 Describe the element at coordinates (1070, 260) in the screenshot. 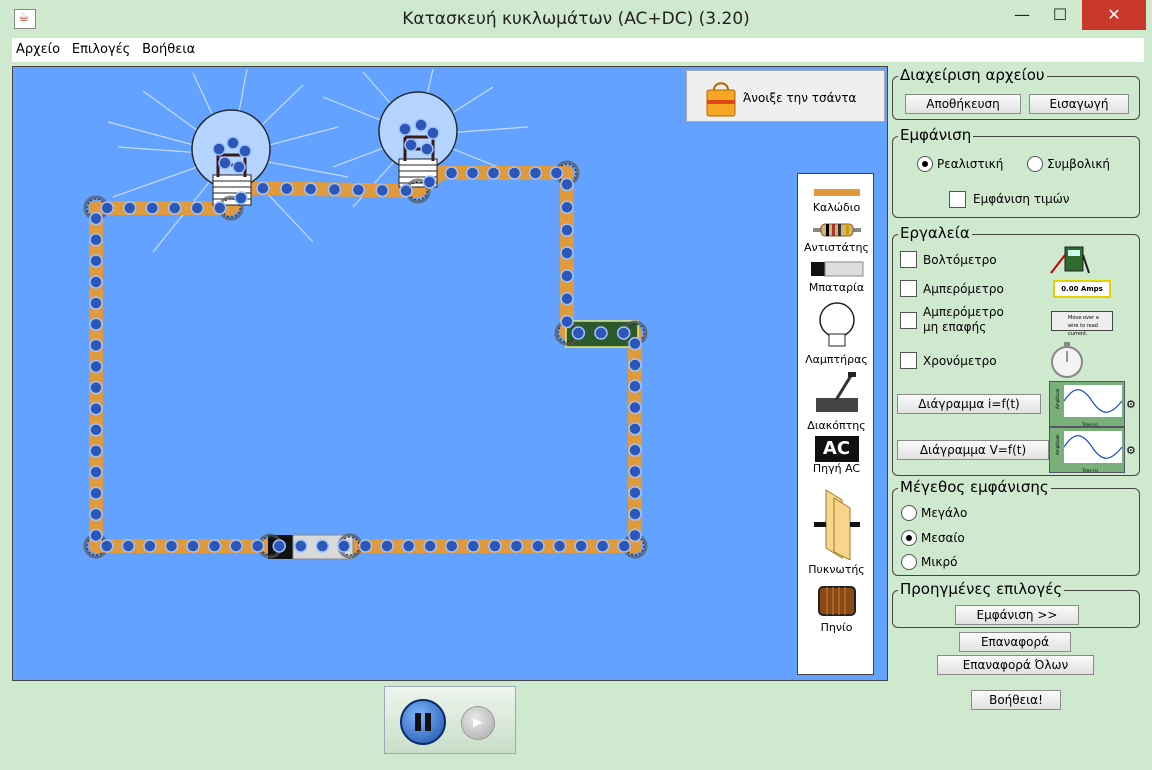

I see `voltmeter-icon` at that location.